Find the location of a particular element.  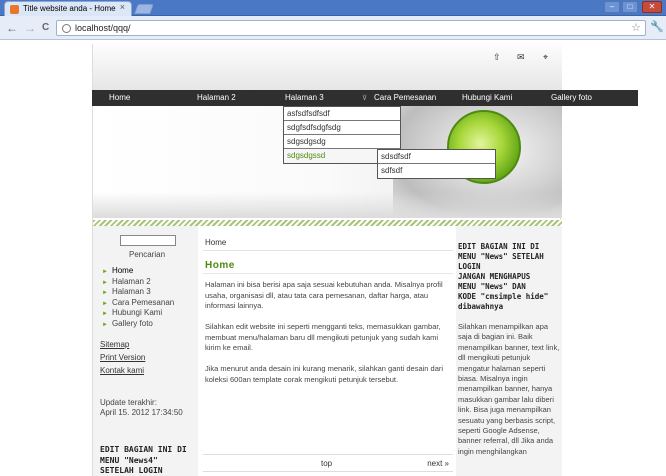

page-icon is located at coordinates (66, 28).